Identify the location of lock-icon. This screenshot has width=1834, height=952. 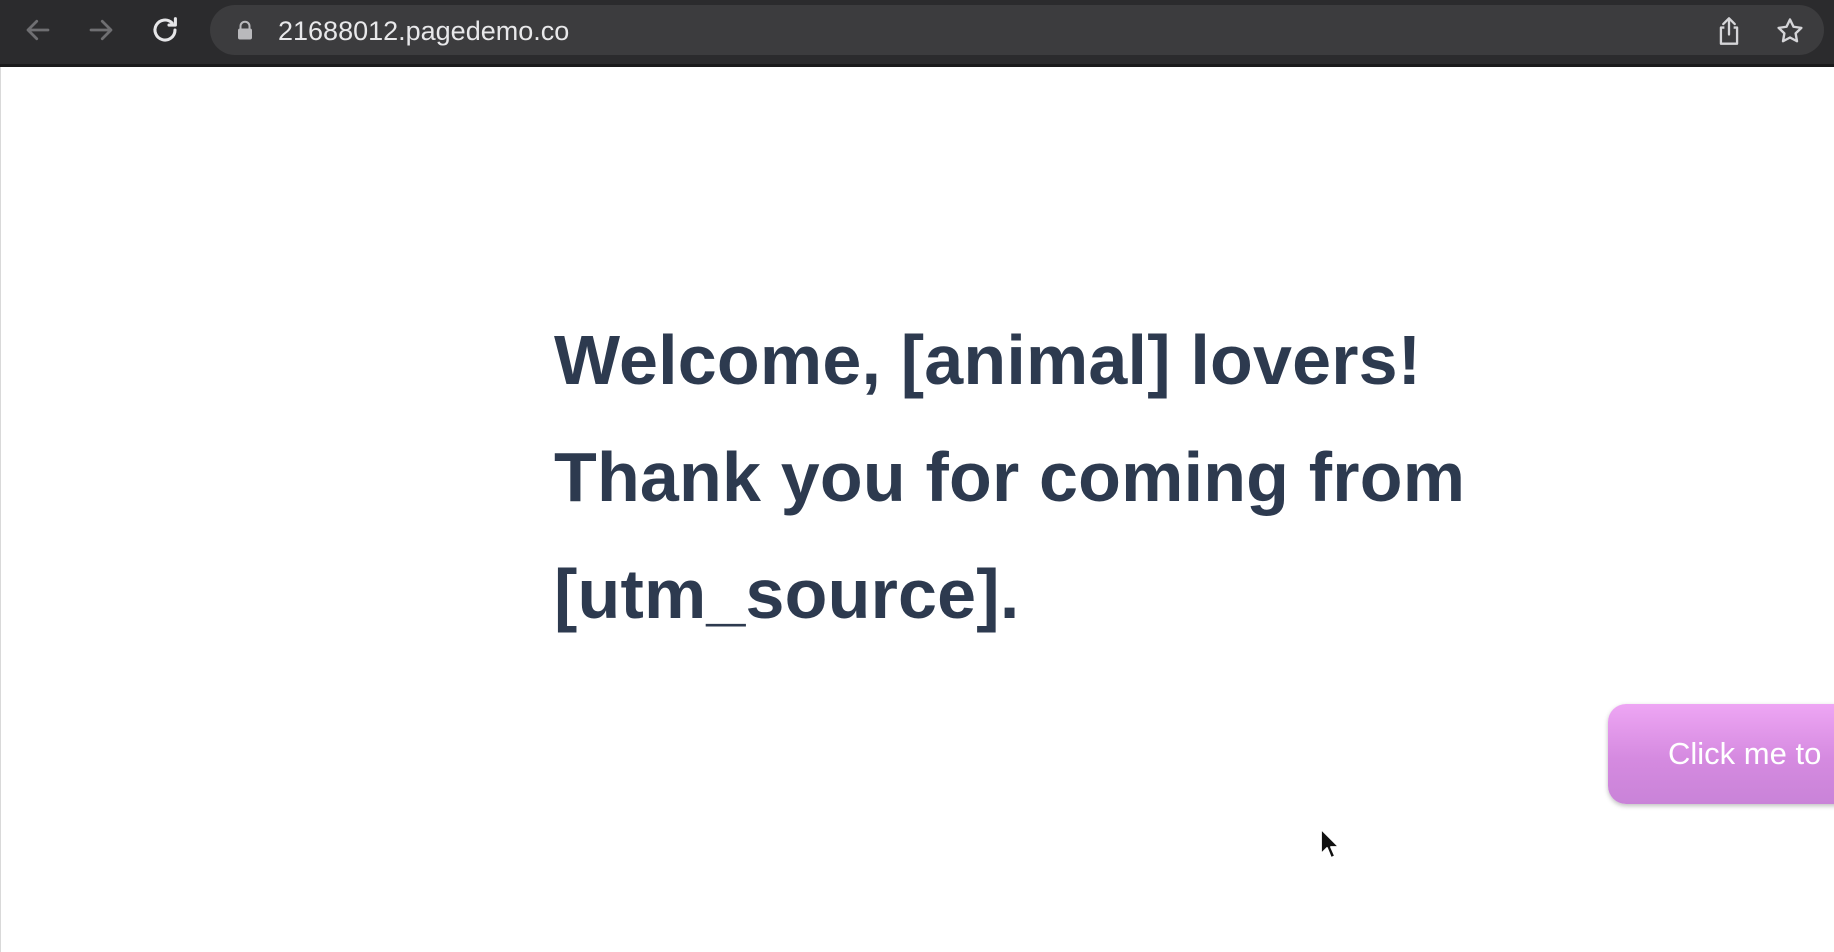
(245, 30).